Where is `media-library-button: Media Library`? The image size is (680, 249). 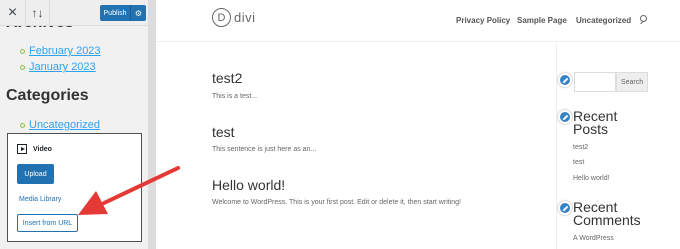 media-library-button: Media Library is located at coordinates (40, 199).